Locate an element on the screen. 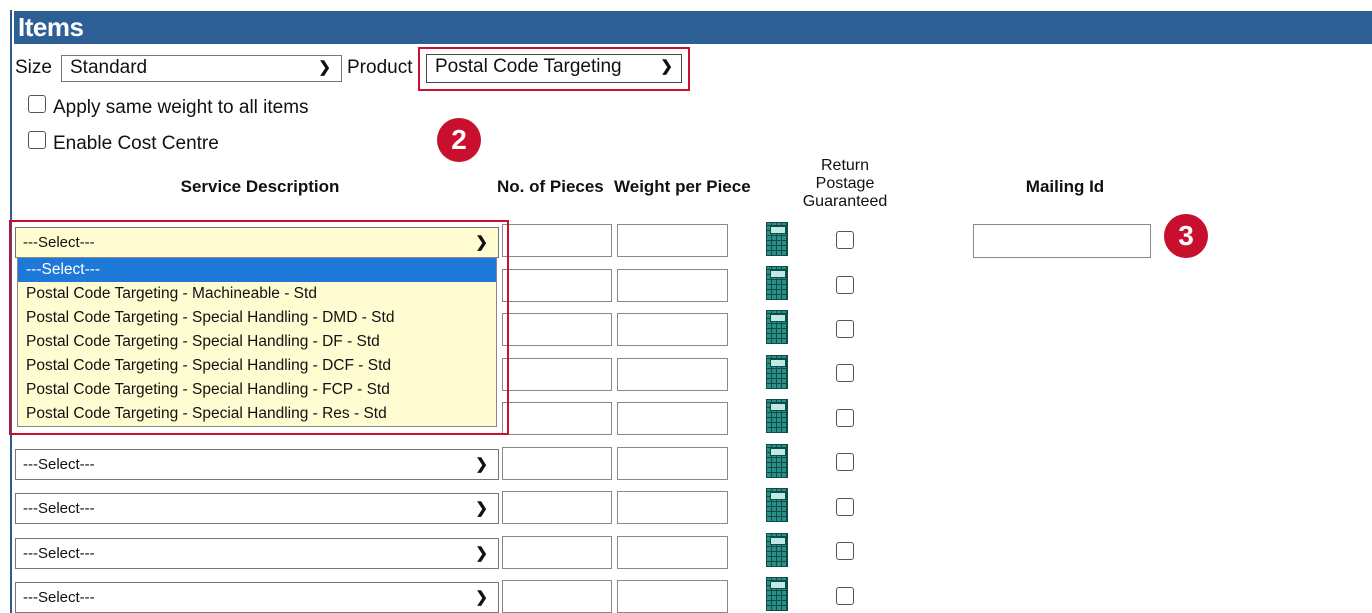 The height and width of the screenshot is (613, 1372). header-weight-per-piece: Weight per Piece is located at coordinates (682, 186).